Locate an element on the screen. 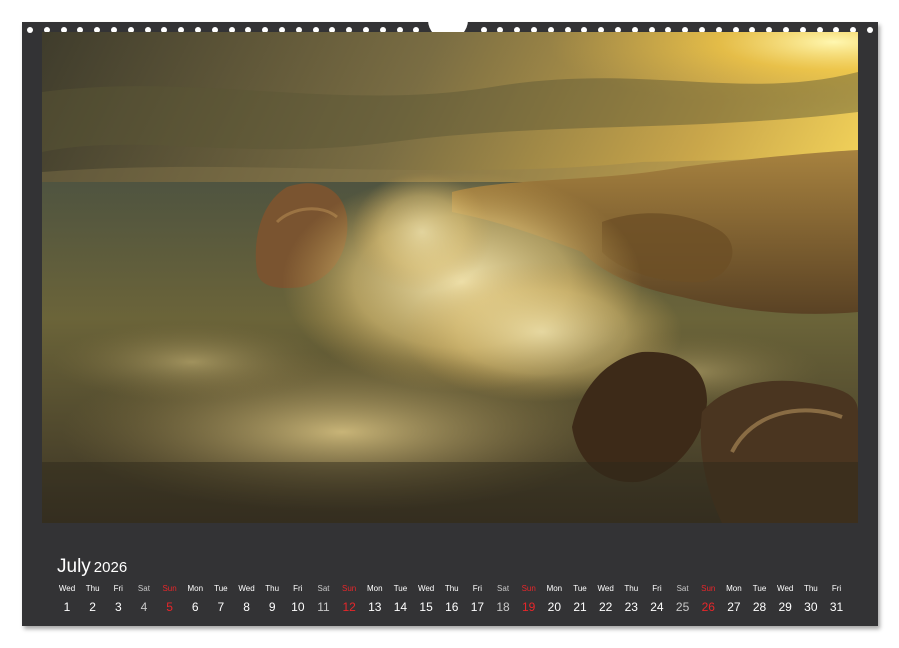  month-title: July 2026 is located at coordinates (92, 567).